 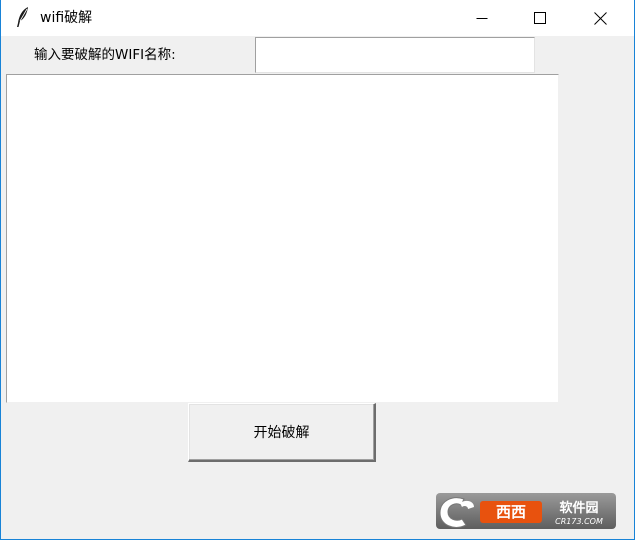 I want to click on maximize-icon, so click(x=540, y=18).